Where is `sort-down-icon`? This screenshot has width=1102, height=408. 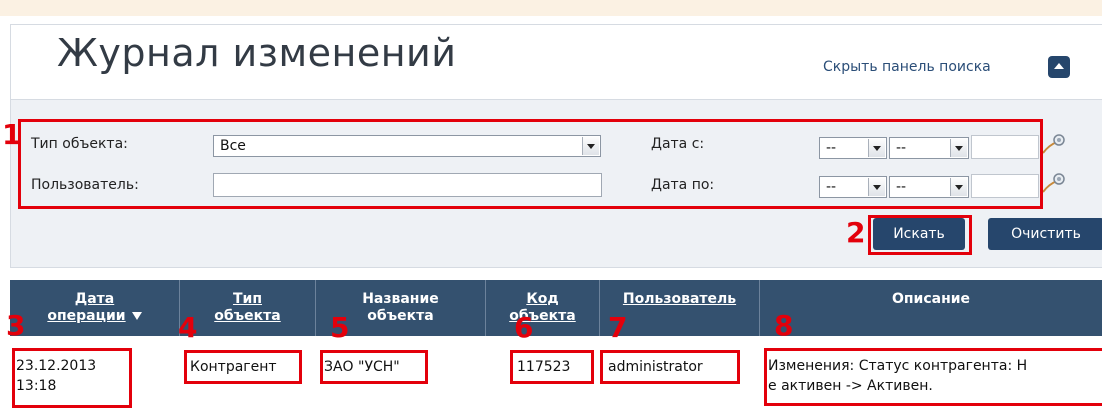
sort-down-icon is located at coordinates (136, 316).